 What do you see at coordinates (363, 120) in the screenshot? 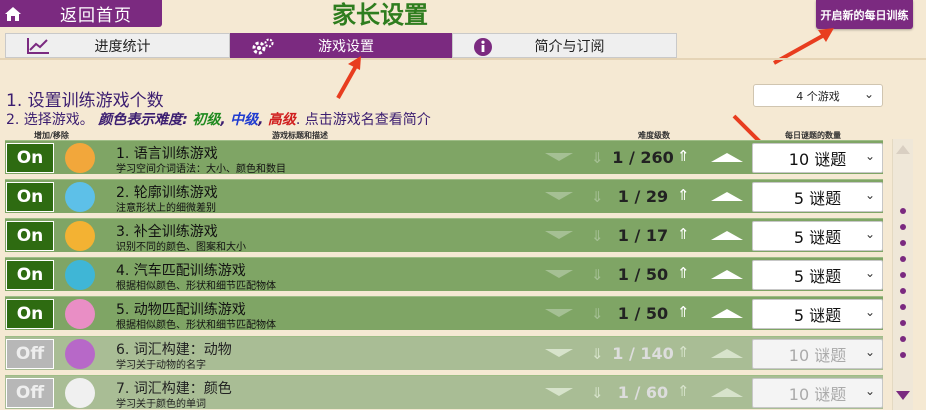
I see `select-suffix: . 点击游戏名查看简介` at bounding box center [363, 120].